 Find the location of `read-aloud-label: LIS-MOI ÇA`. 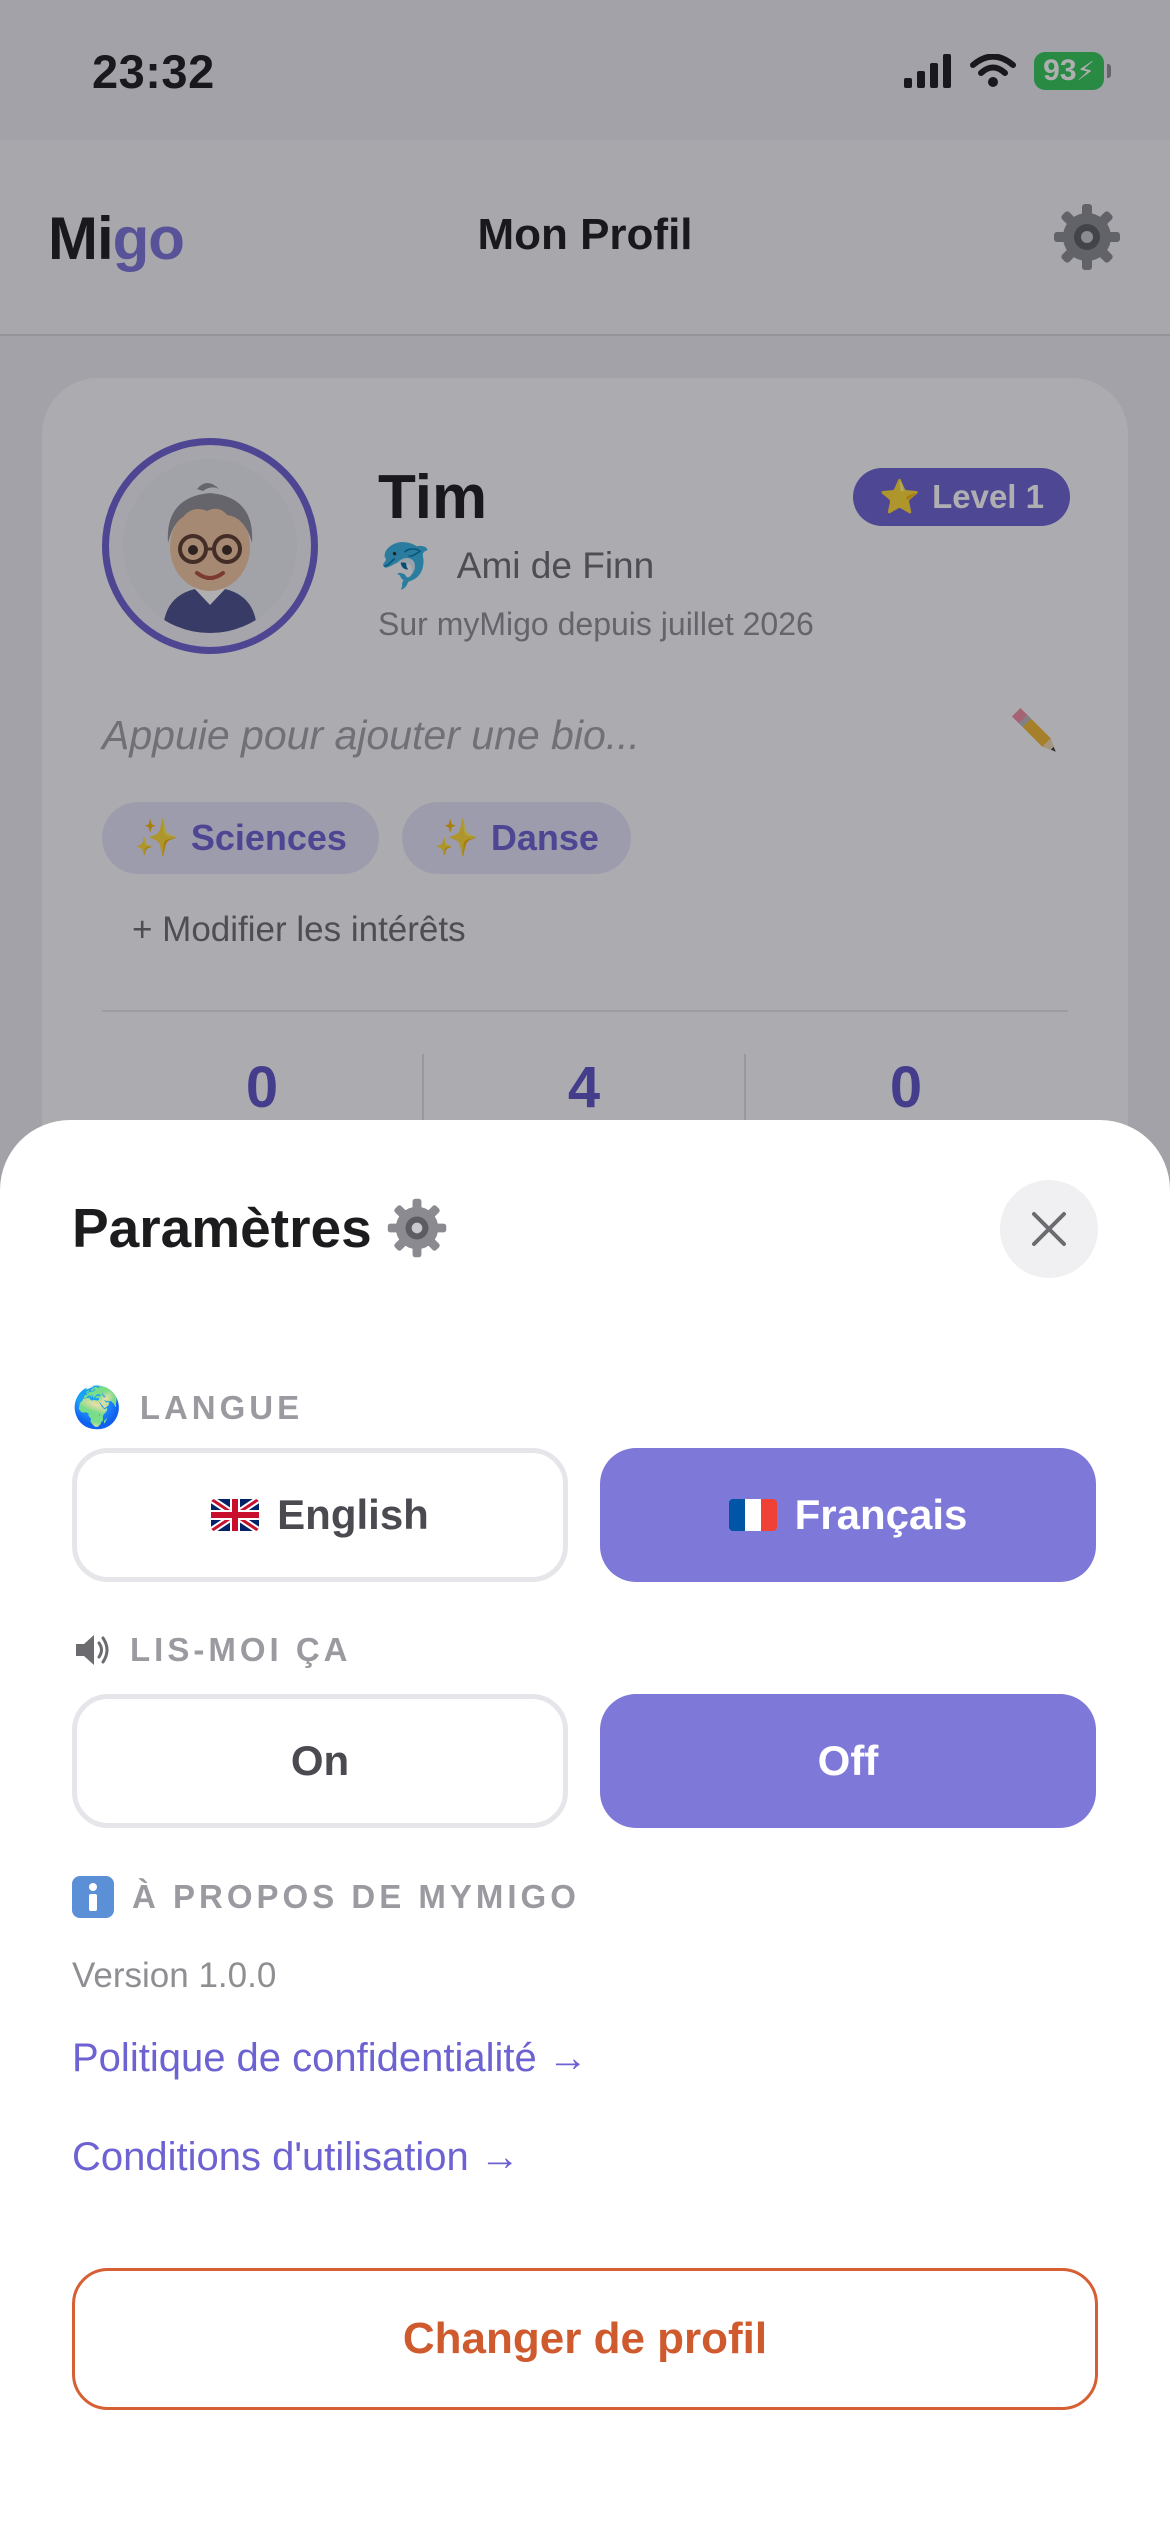

read-aloud-label: LIS-MOI ÇA is located at coordinates (241, 1649).